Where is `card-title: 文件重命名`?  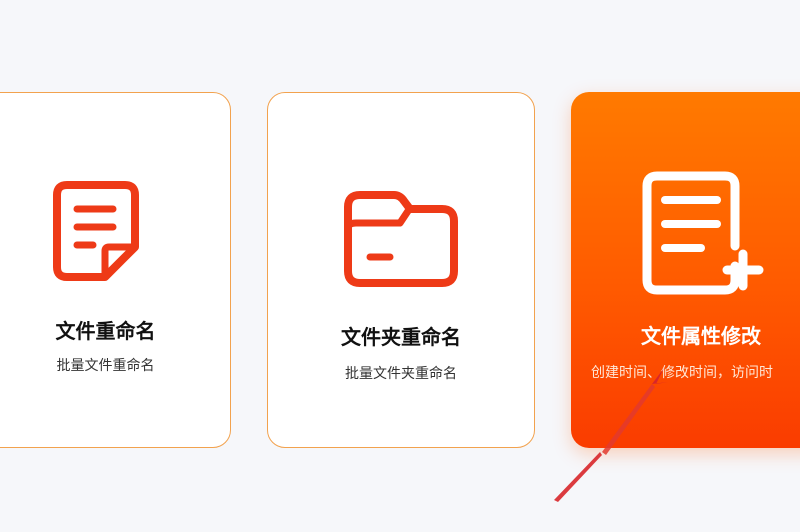
card-title: 文件重命名 is located at coordinates (105, 331).